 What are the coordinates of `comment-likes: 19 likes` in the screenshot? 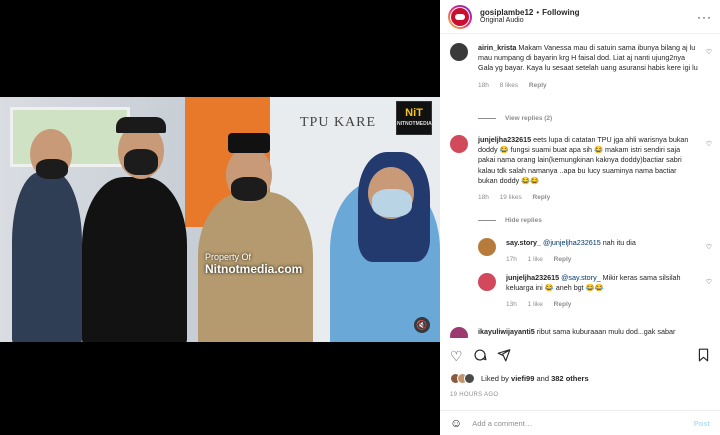 It's located at (511, 197).